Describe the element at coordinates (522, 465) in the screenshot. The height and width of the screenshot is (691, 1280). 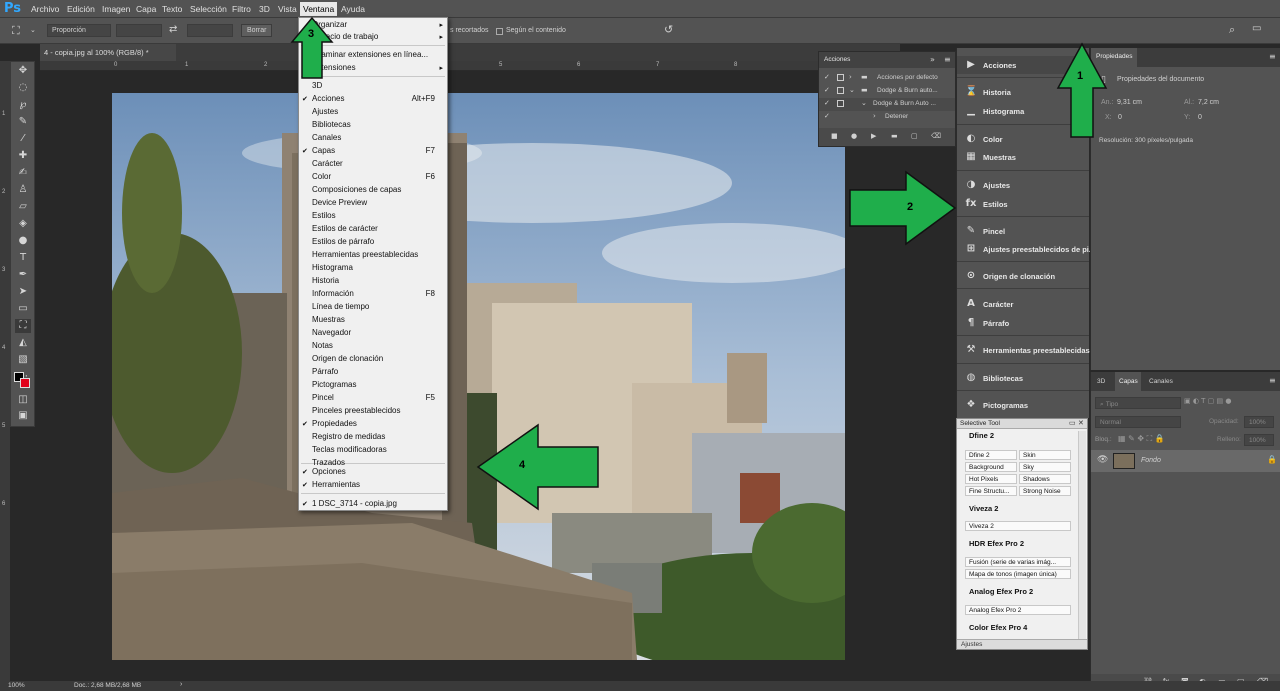
I see `annotation-label-4: 4` at that location.